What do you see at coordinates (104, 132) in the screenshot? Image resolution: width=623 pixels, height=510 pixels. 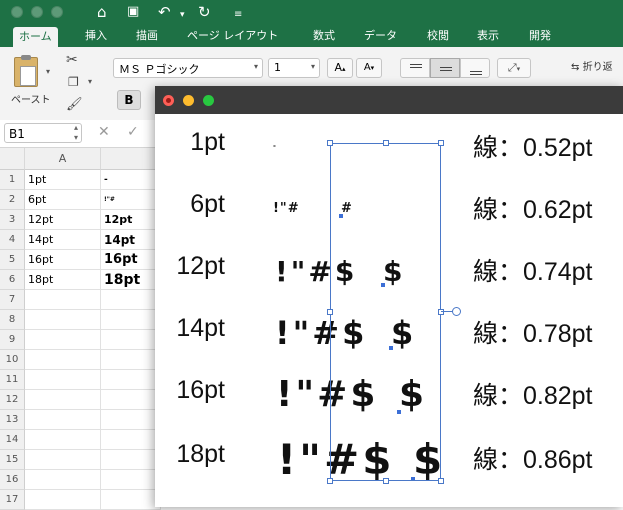 I see `cancel-icon: ✕` at bounding box center [104, 132].